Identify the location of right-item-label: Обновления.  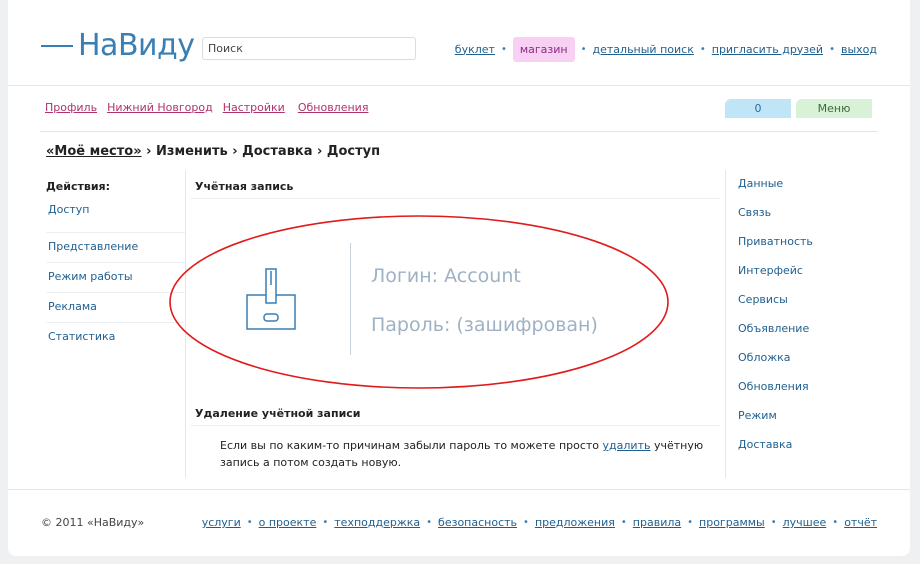
(773, 386).